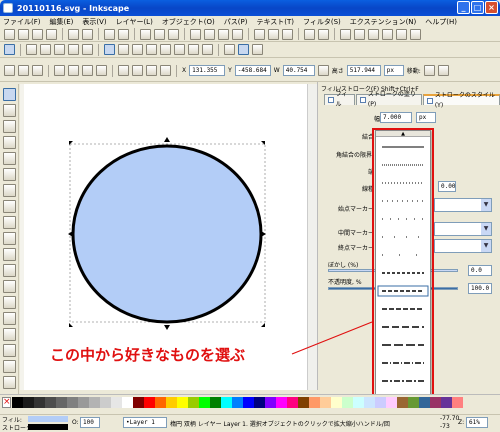 The height and width of the screenshot is (432, 500). Describe the element at coordinates (9, 254) in the screenshot. I see `pen-tool-icon` at that location.